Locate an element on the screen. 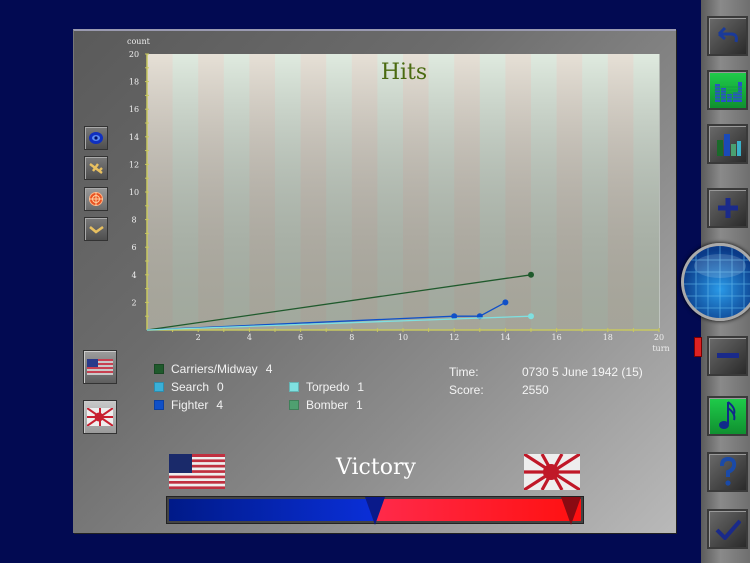 This screenshot has height=563, width=750. marker-pin is located at coordinates (698, 347).